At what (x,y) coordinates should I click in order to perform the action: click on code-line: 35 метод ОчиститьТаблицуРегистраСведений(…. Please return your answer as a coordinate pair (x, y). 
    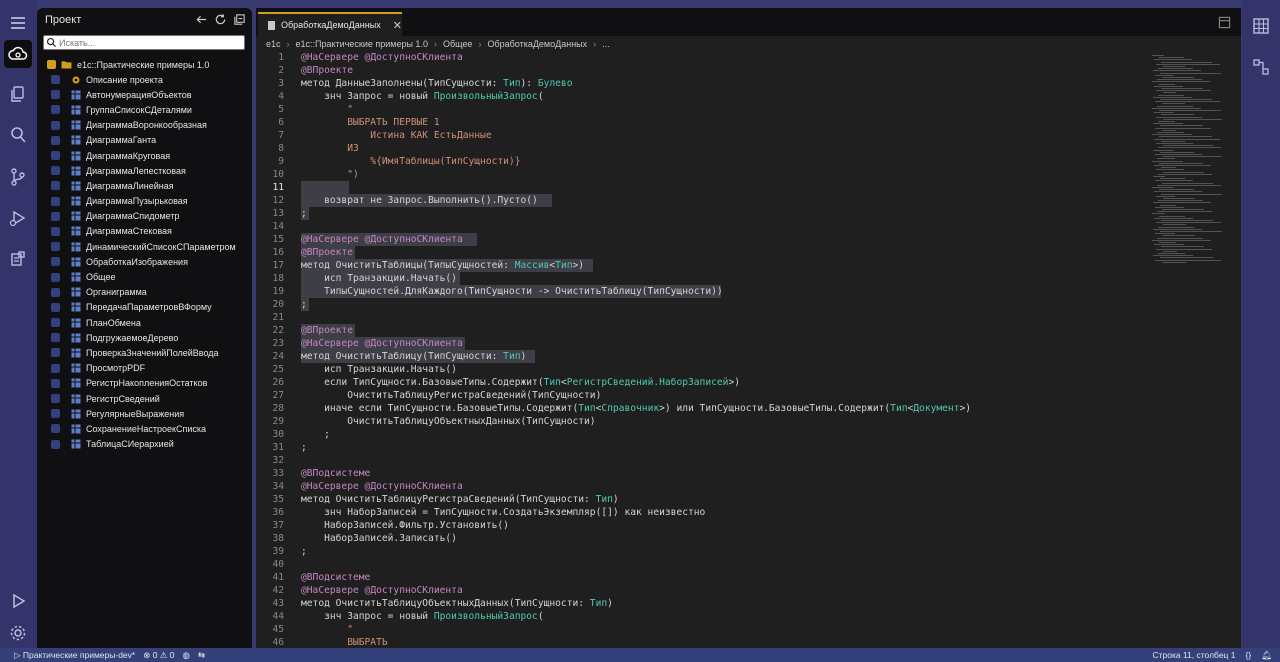
    Looking at the image, I should click on (701, 499).